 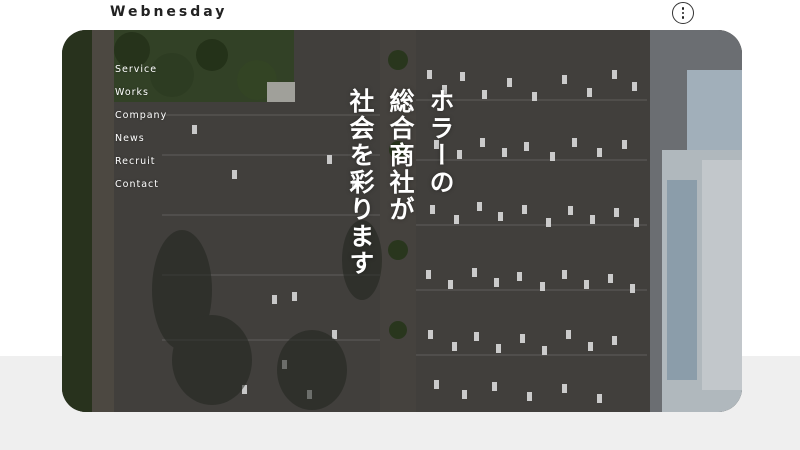 What do you see at coordinates (141, 139) in the screenshot?
I see `nav-item-news: News` at bounding box center [141, 139].